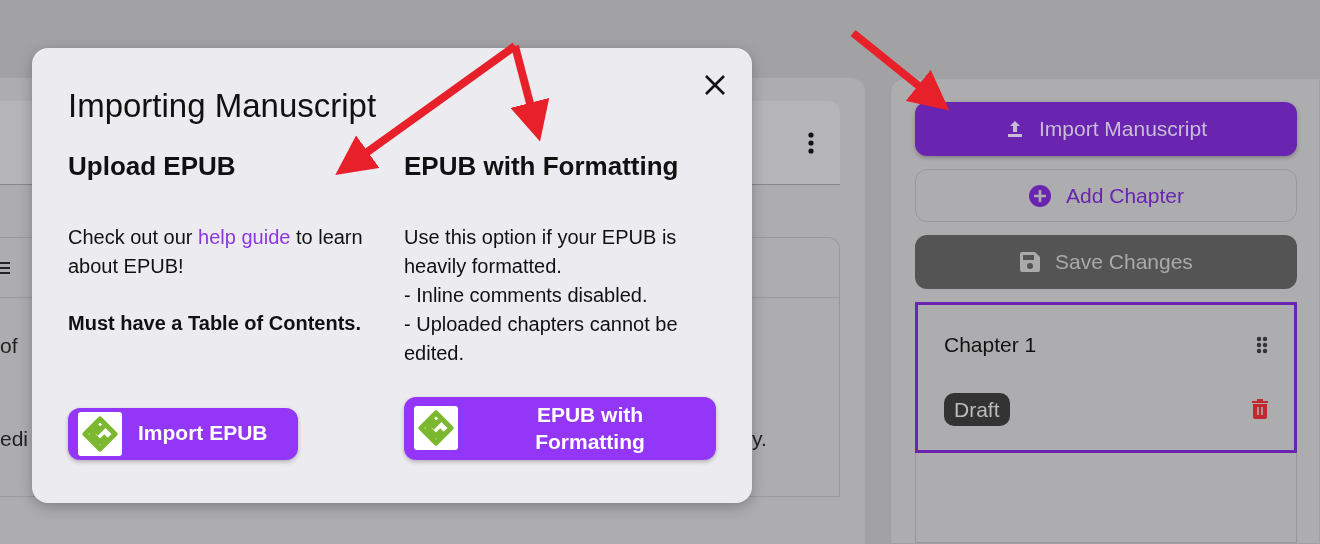  Describe the element at coordinates (811, 142) in the screenshot. I see `kebab-menu-icon` at that location.